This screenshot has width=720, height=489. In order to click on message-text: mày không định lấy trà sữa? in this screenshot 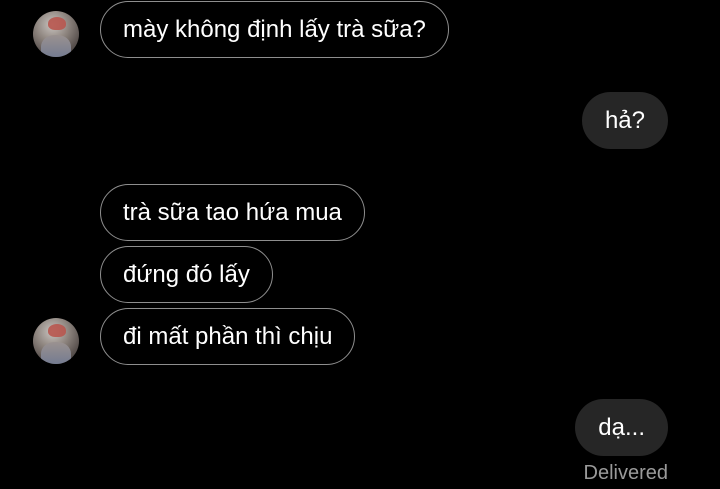, I will do `click(274, 29)`.